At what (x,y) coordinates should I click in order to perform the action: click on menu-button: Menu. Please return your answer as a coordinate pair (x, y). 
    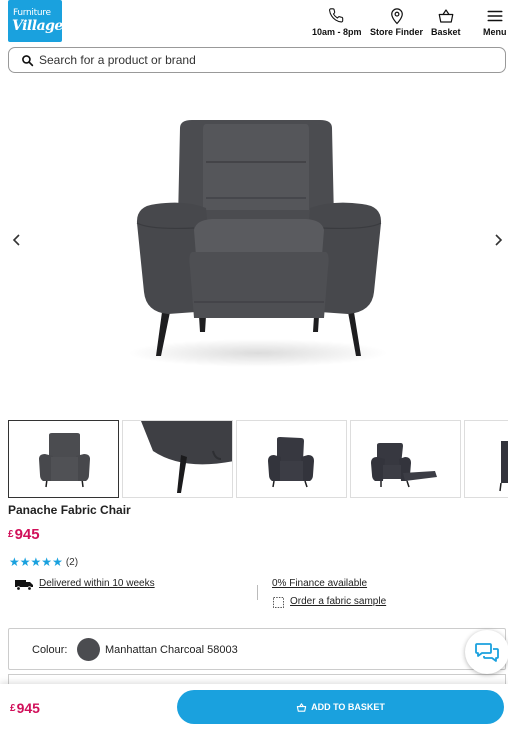
    Looking at the image, I should click on (495, 22).